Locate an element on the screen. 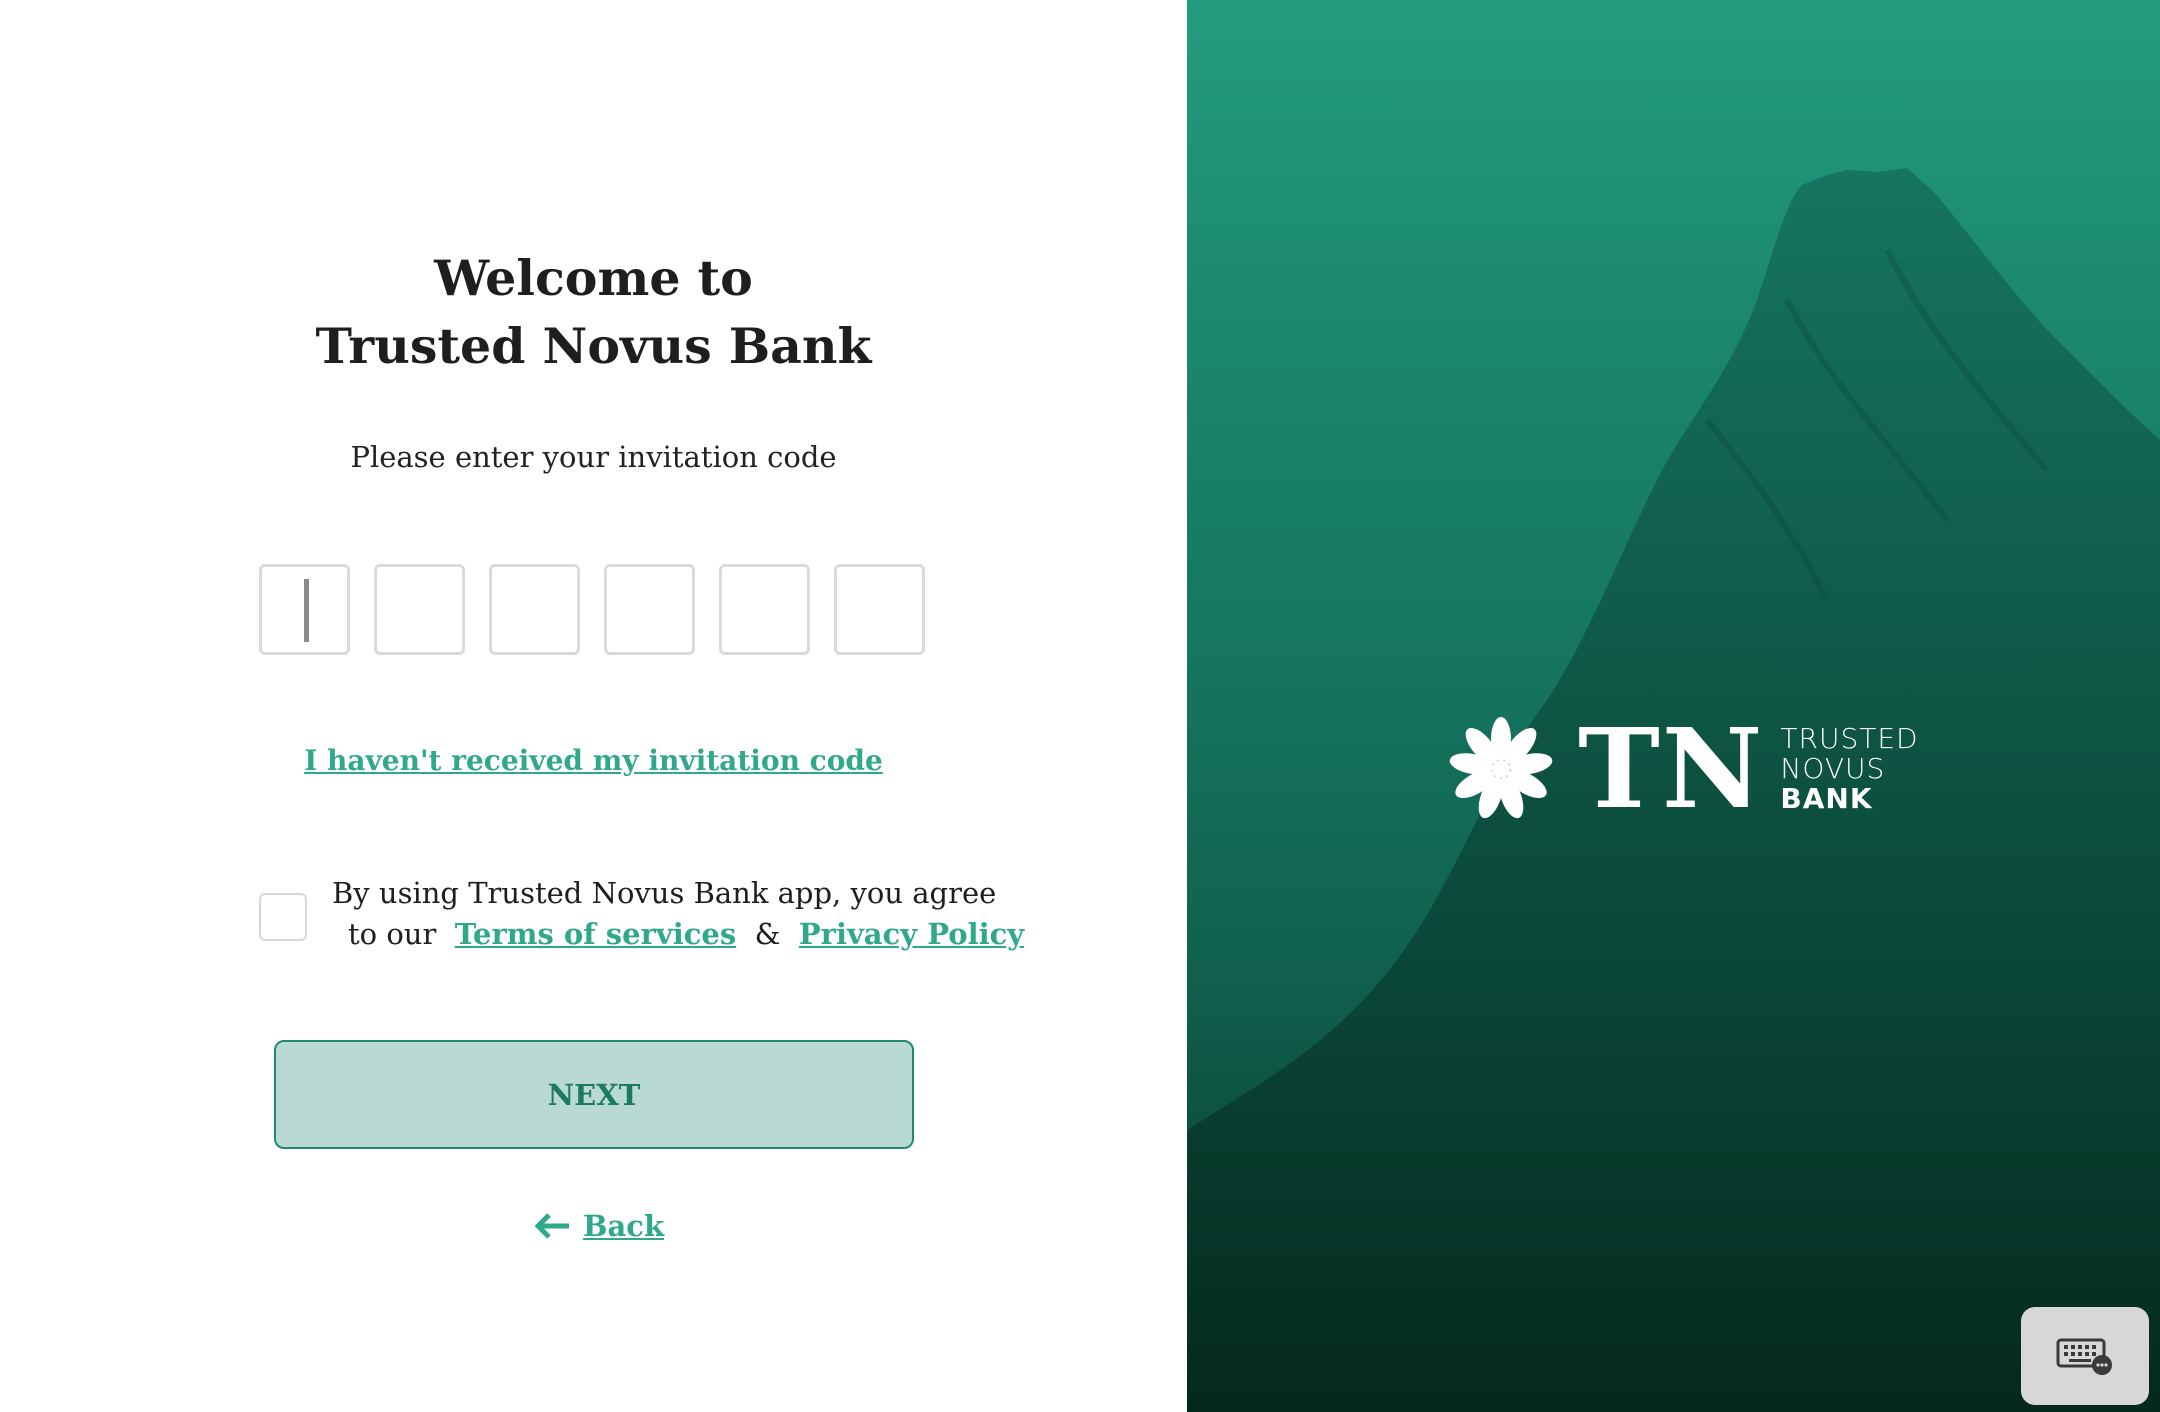 The width and height of the screenshot is (2160, 1412). no-invitation-code-link: I haven't received my invitation code is located at coordinates (593, 760).